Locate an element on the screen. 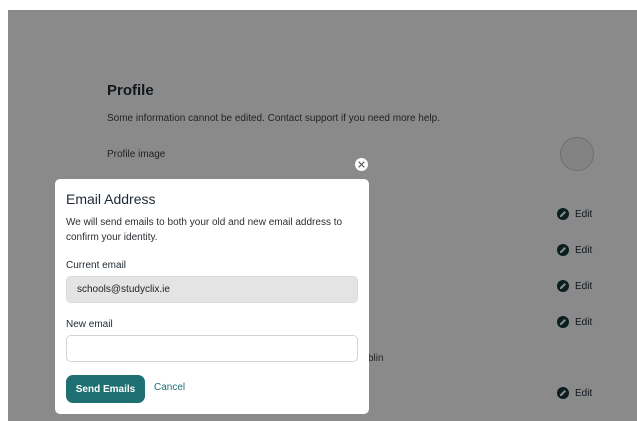  new-email-field is located at coordinates (212, 348).